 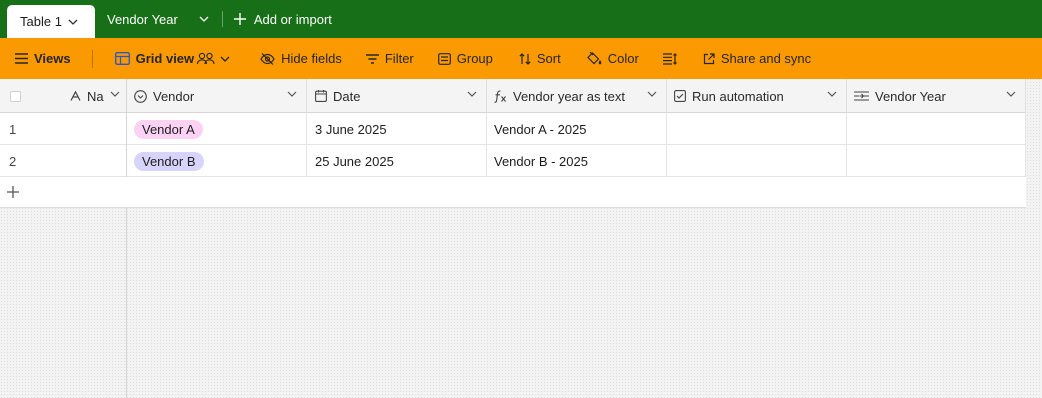 What do you see at coordinates (525, 58) in the screenshot?
I see `sort-icon` at bounding box center [525, 58].